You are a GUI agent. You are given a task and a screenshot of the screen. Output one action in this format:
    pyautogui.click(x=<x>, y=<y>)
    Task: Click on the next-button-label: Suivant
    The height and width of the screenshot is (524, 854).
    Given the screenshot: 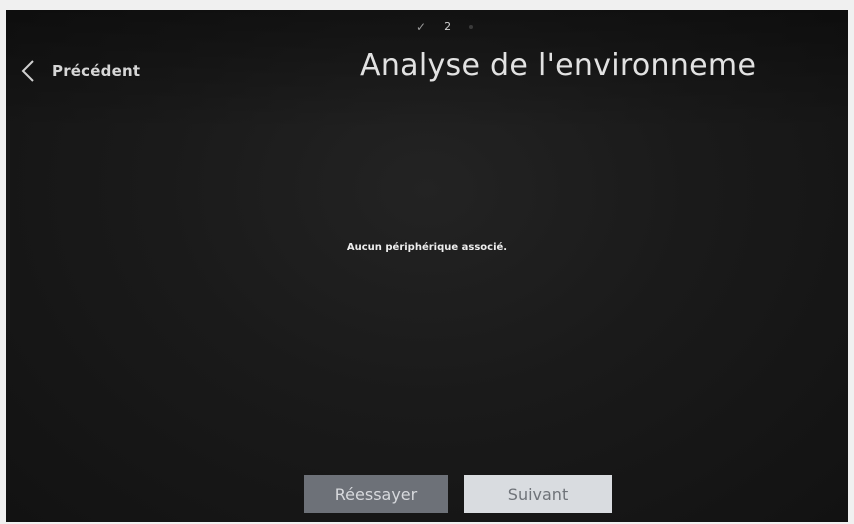 What is the action you would take?
    pyautogui.click(x=538, y=494)
    